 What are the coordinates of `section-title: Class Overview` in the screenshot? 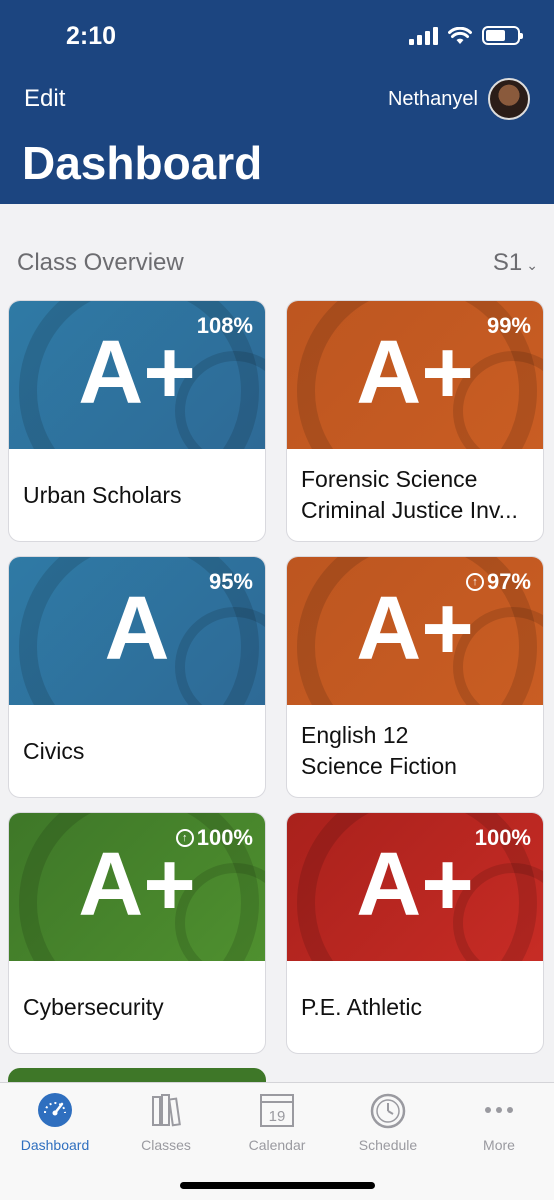 It's located at (100, 262).